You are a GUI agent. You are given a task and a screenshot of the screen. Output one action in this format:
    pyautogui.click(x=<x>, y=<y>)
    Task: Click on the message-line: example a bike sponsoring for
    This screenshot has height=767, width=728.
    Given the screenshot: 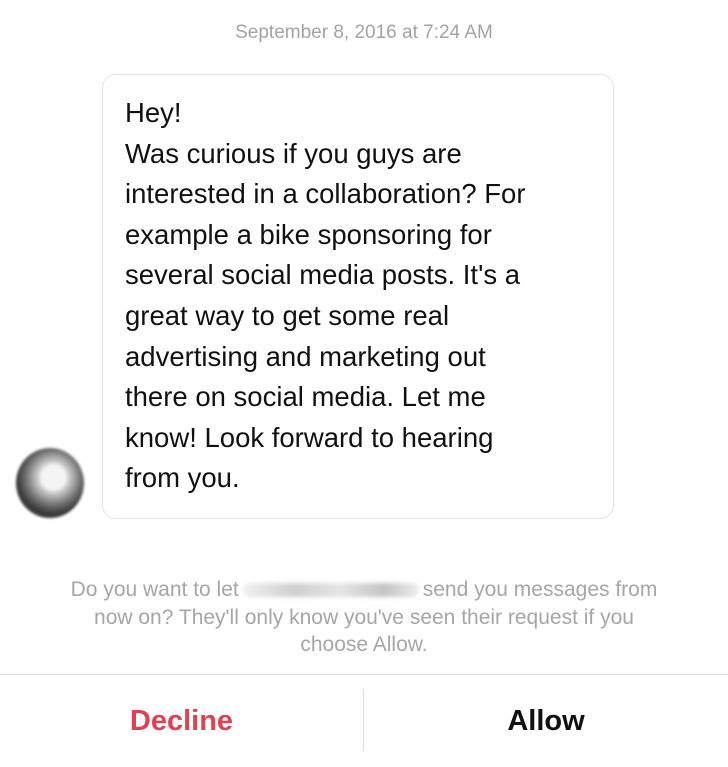 What is the action you would take?
    pyautogui.click(x=308, y=234)
    